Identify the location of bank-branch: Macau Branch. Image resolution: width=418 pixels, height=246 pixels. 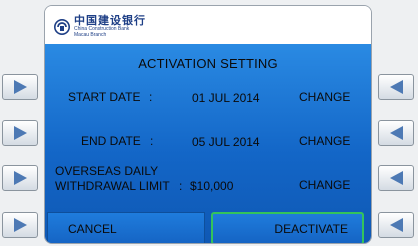
(90, 35).